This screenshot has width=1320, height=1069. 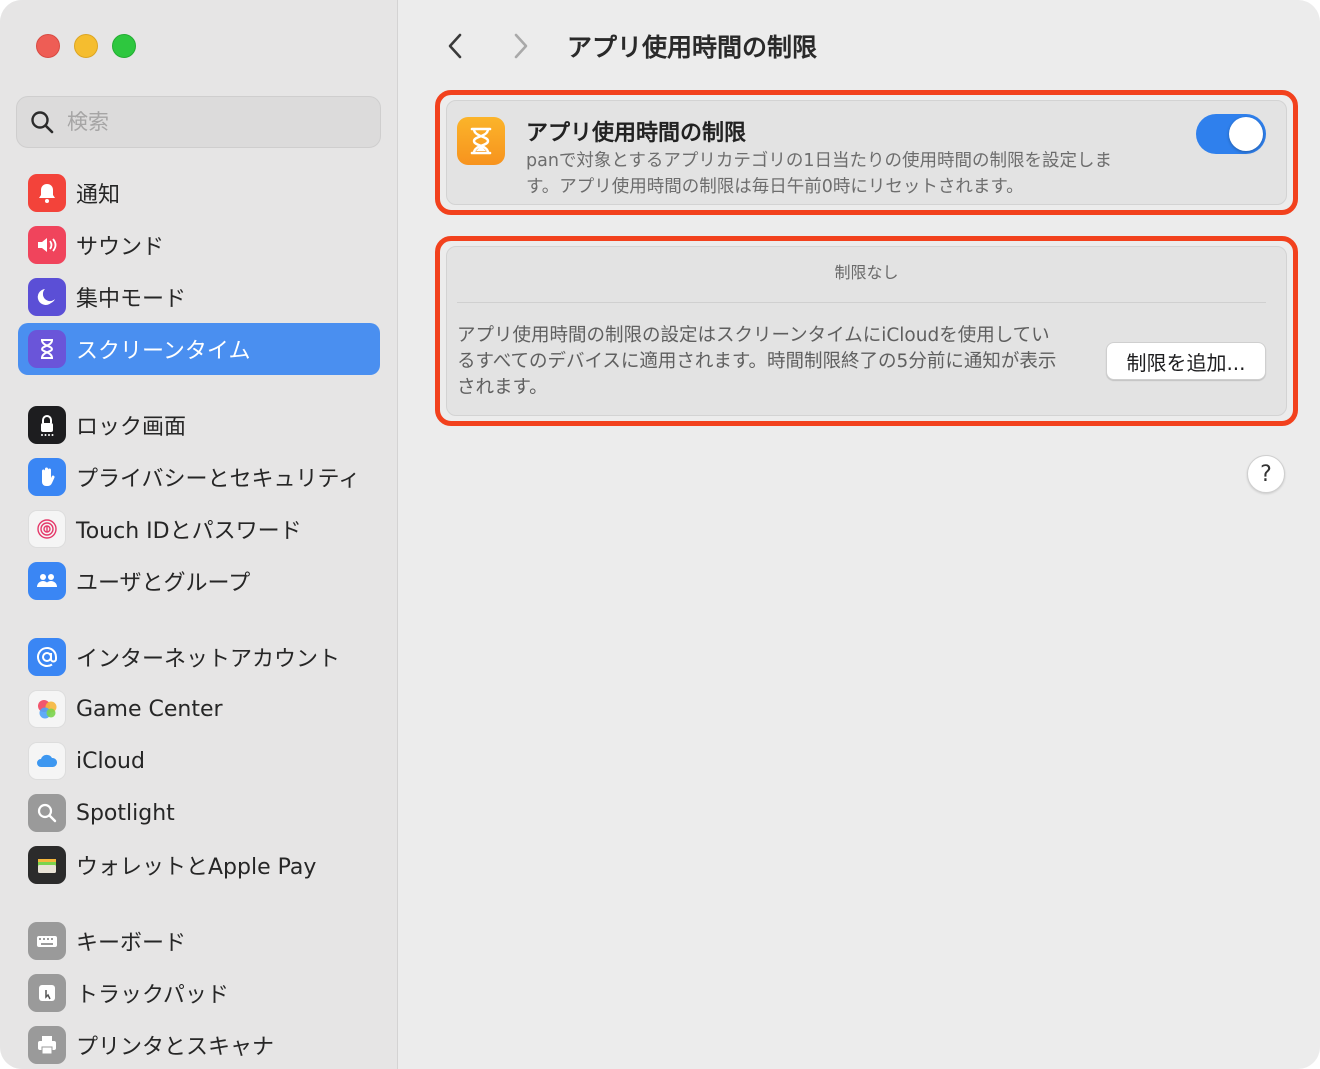 I want to click on sidebar-item-sound: サウンド, so click(x=199, y=245).